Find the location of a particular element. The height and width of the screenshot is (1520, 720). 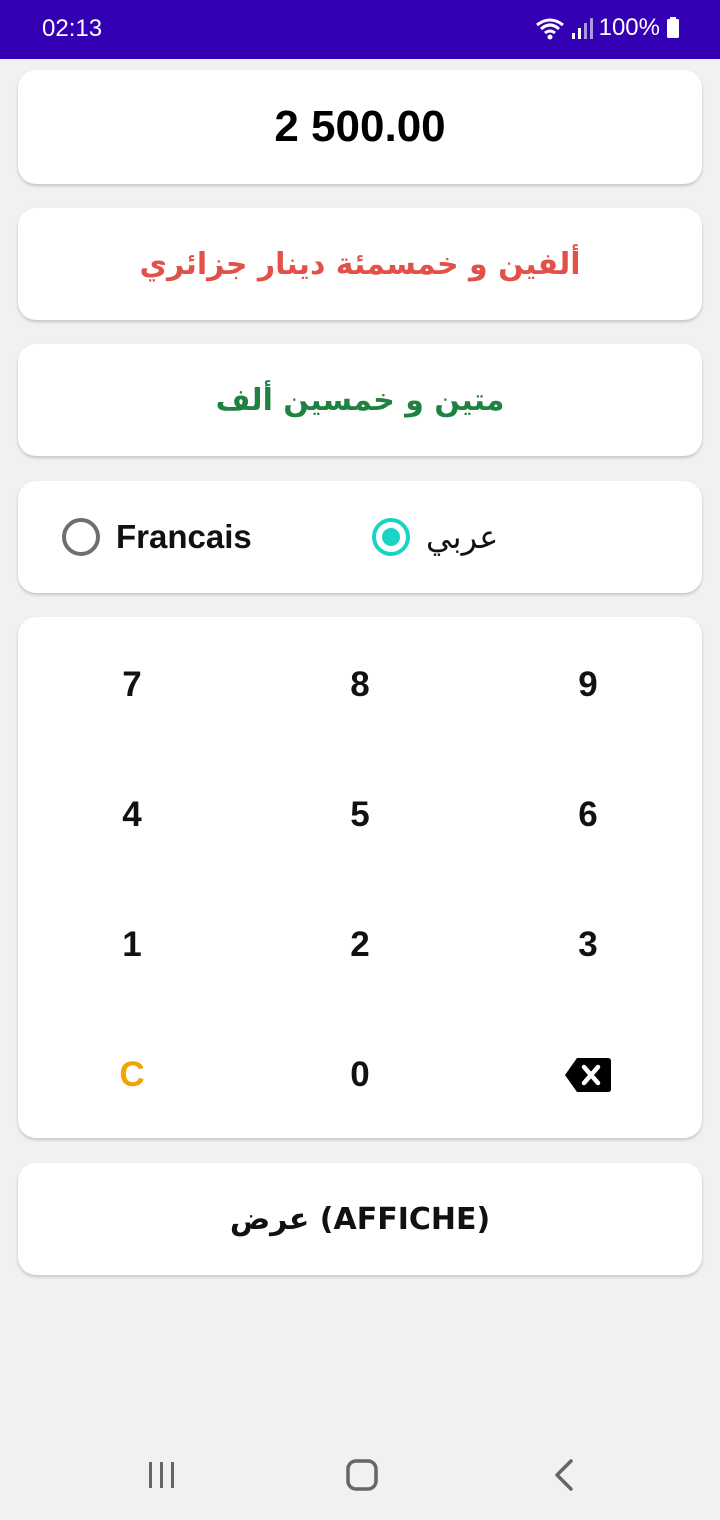

words-secondary-text: متين و خمسين ألف is located at coordinates (360, 400).